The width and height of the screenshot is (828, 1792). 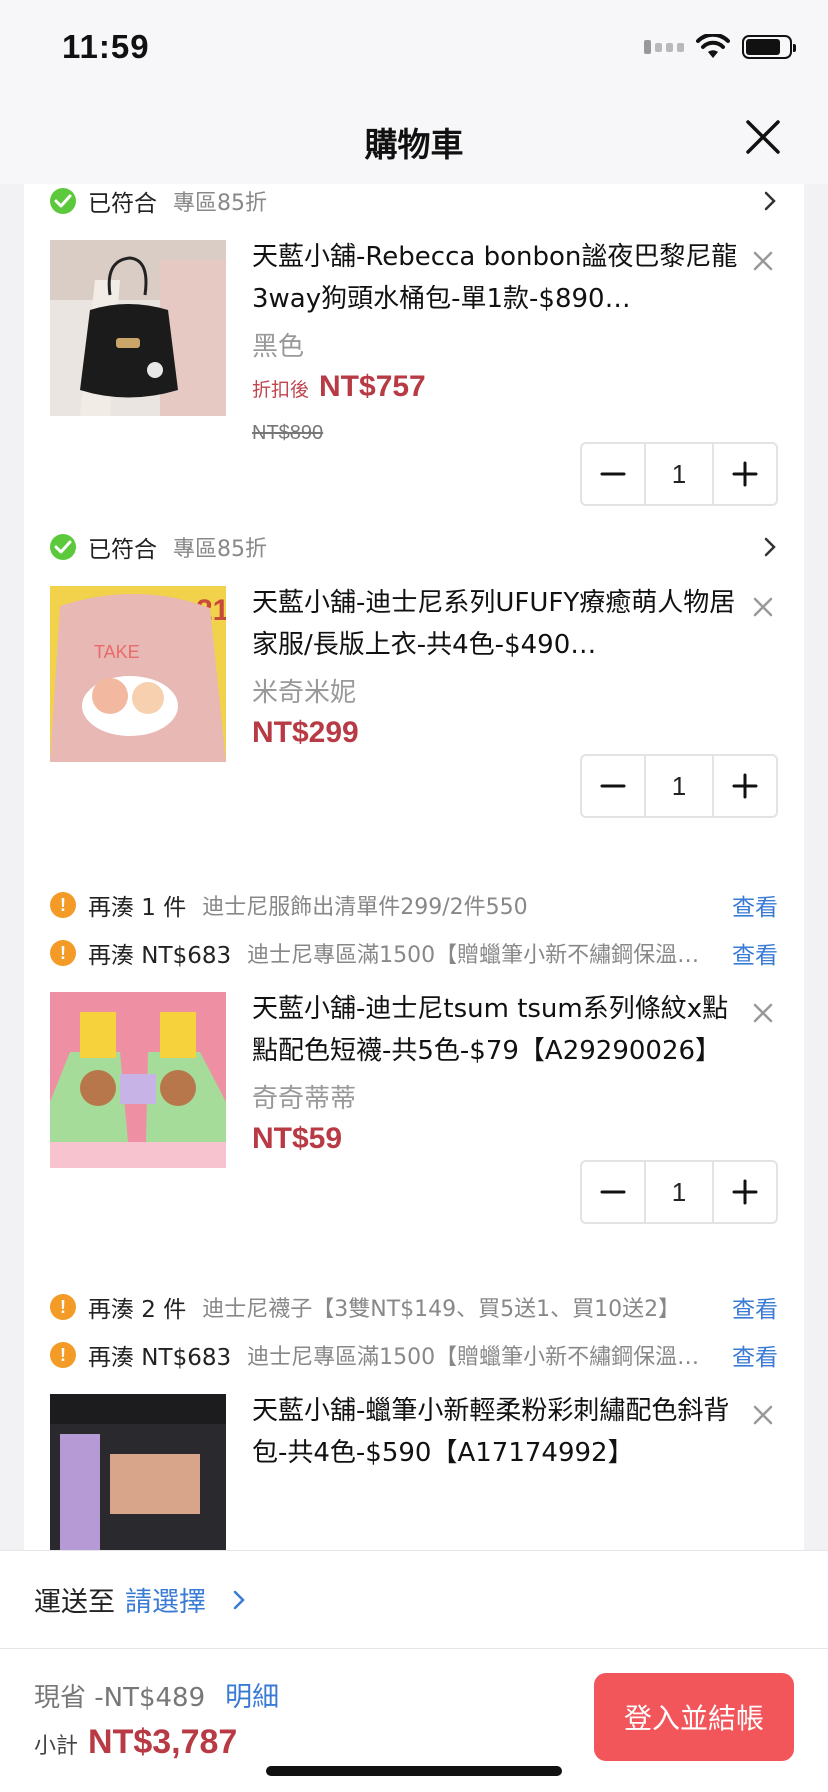 What do you see at coordinates (694, 1717) in the screenshot?
I see `login-checkout-button: 登入並結帳` at bounding box center [694, 1717].